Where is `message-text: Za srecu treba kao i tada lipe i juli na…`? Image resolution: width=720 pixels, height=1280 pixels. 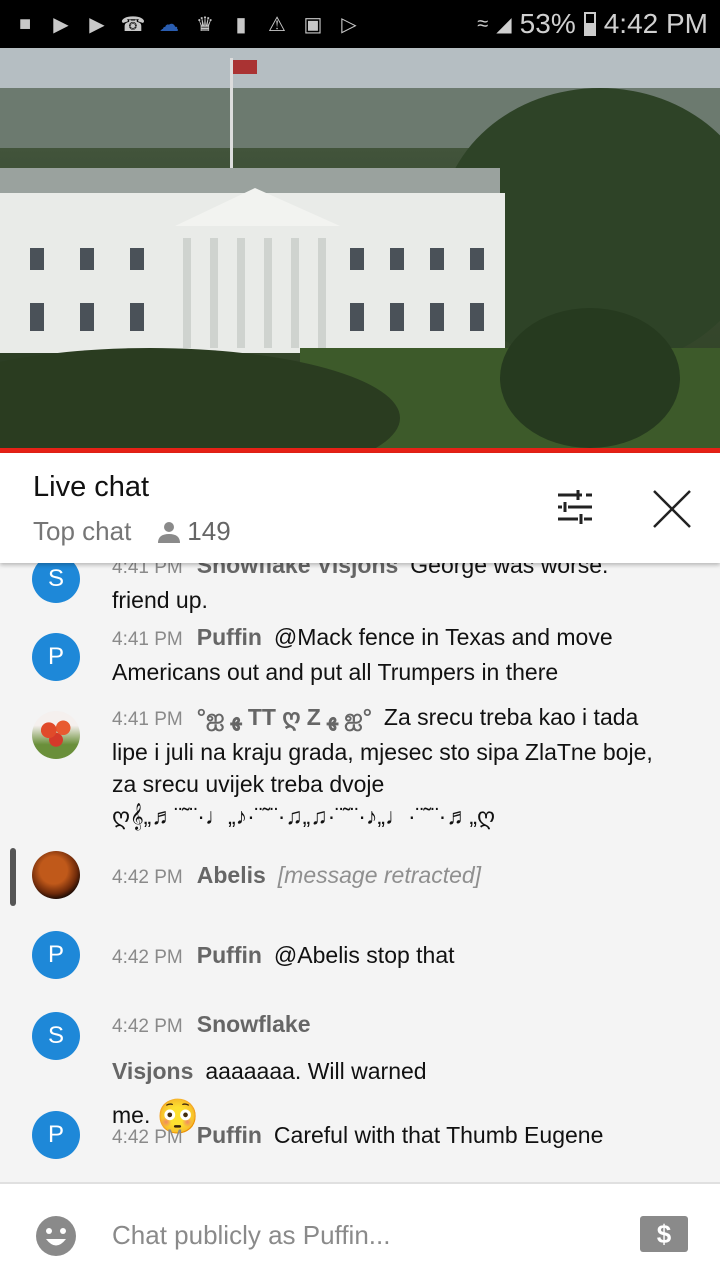
message-text: Za srecu treba kao i tada lipe i juli na… is located at coordinates (382, 766).